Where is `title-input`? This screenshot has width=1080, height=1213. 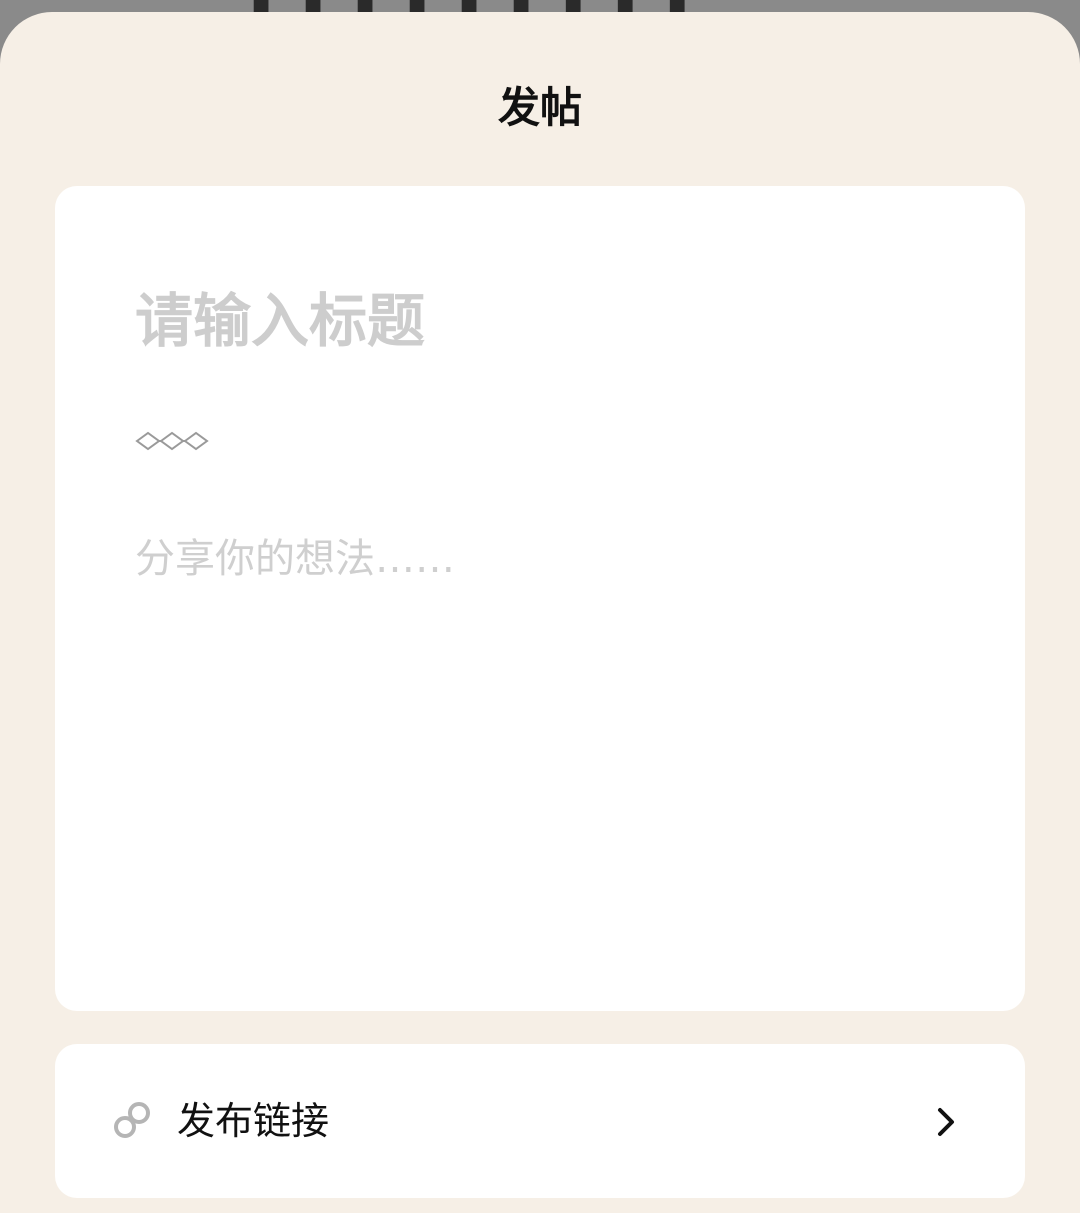 title-input is located at coordinates (540, 321).